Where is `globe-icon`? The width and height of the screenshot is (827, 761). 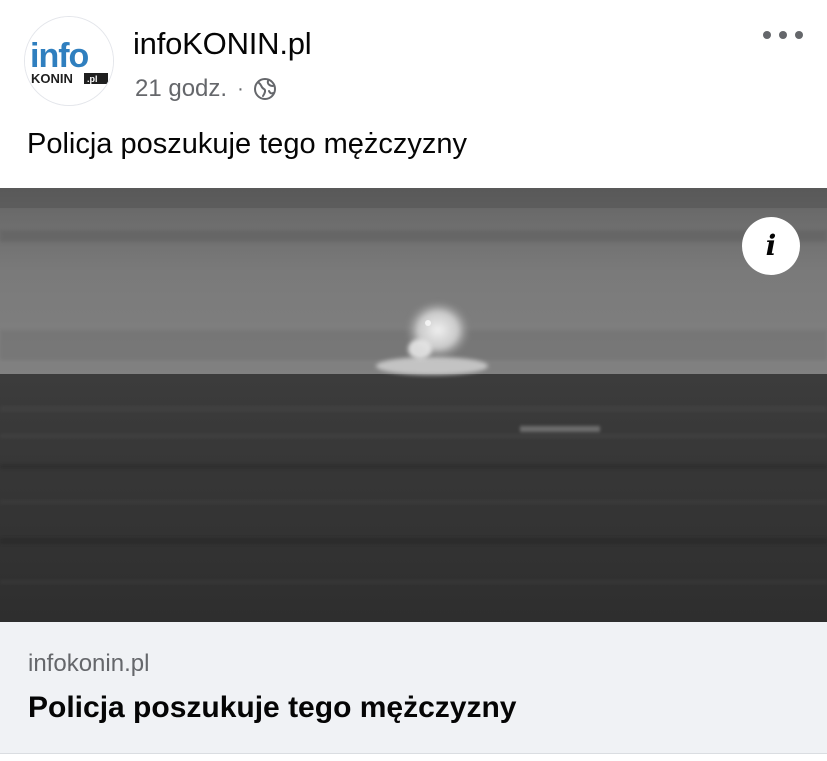 globe-icon is located at coordinates (264, 89).